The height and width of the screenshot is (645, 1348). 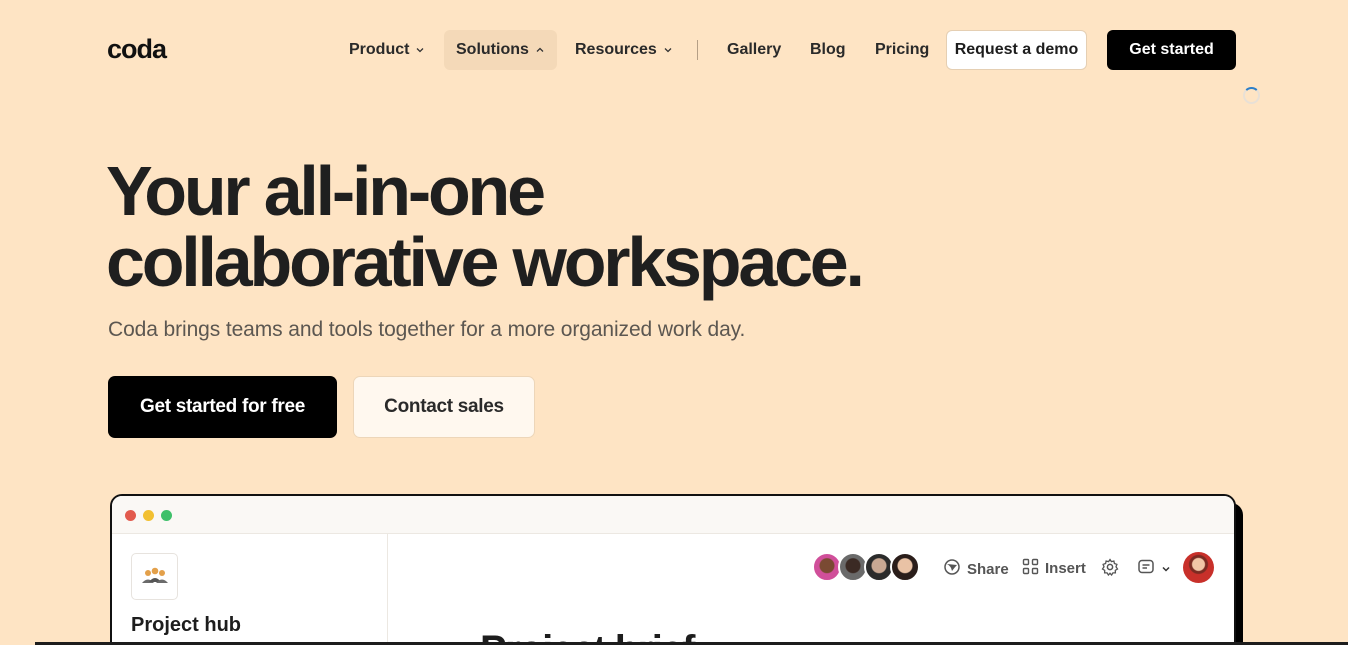 What do you see at coordinates (485, 262) in the screenshot?
I see `hero-title-line-2: collaborative workspace.` at bounding box center [485, 262].